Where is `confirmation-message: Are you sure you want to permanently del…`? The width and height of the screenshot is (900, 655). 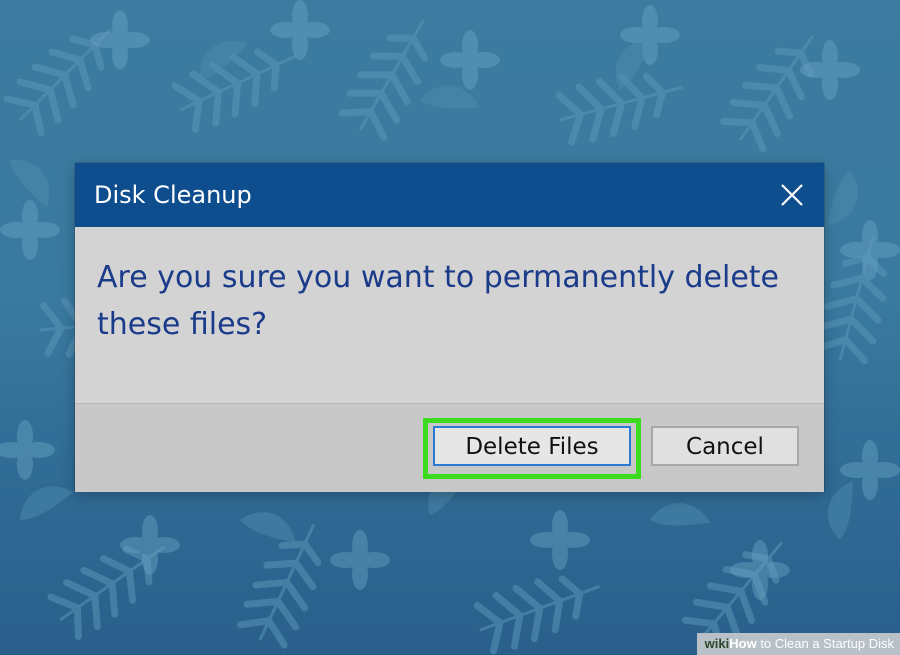 confirmation-message: Are you sure you want to permanently del… is located at coordinates (438, 301).